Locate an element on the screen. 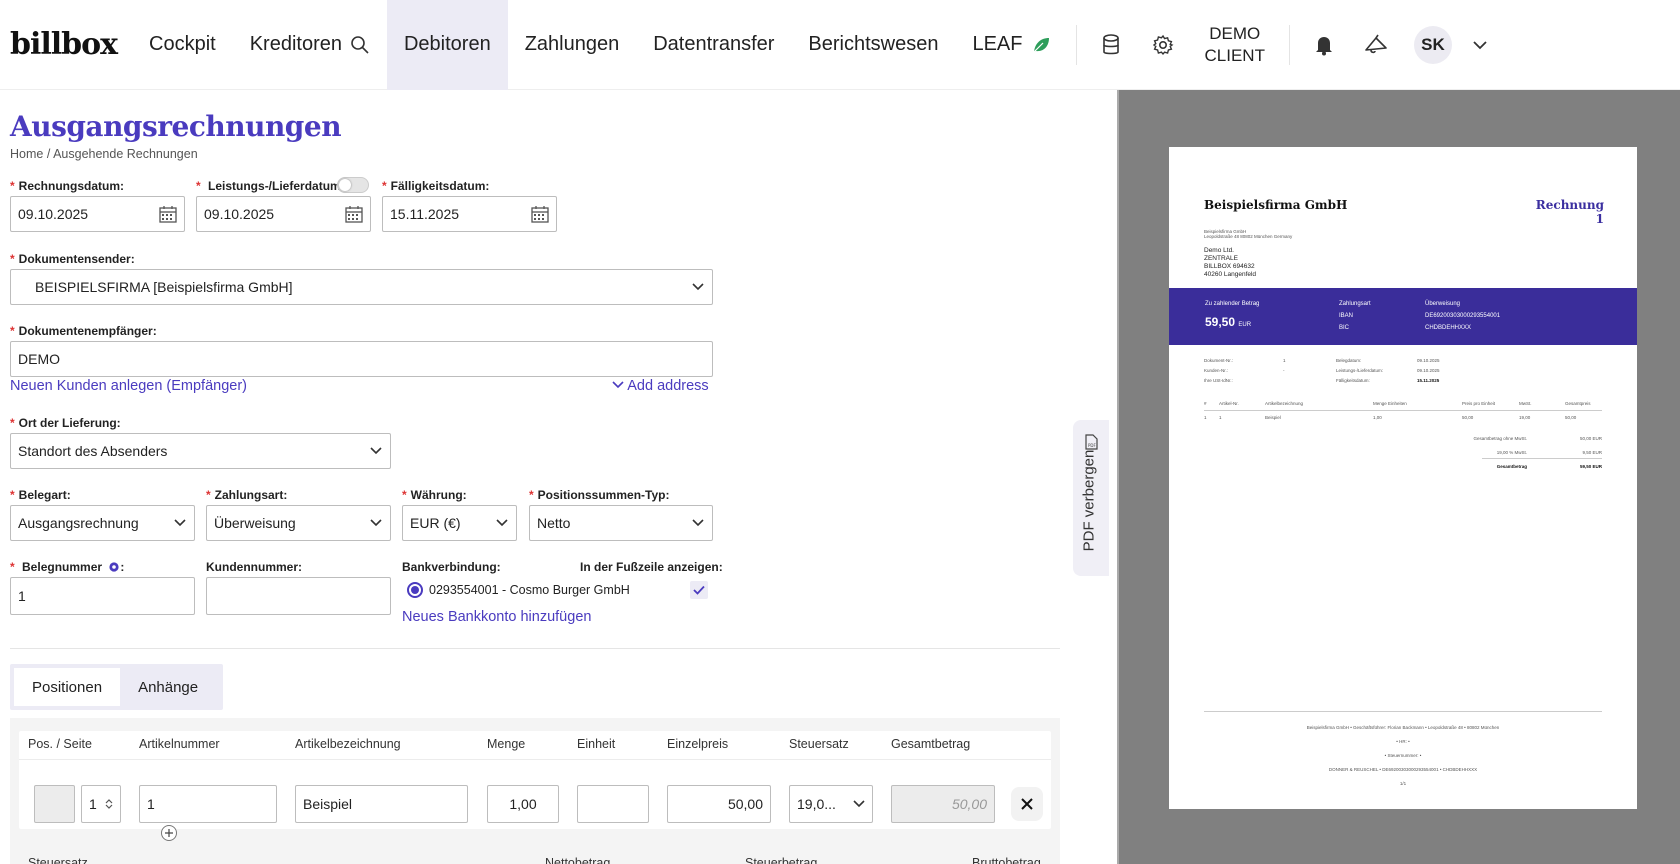 Image resolution: width=1680 pixels, height=864 pixels. nav-berichtswesen: Berichtswesen is located at coordinates (873, 45).